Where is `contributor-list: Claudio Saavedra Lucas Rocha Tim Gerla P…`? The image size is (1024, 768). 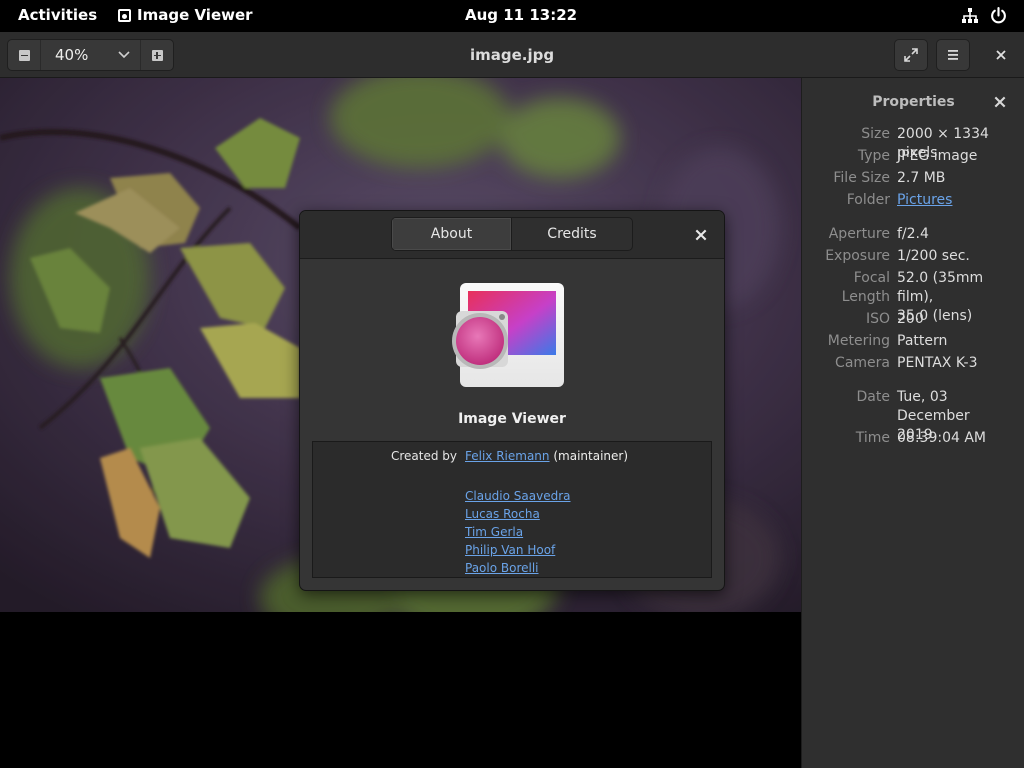
contributor-list: Claudio Saavedra Lucas Rocha Tim Gerla P… is located at coordinates (518, 532).